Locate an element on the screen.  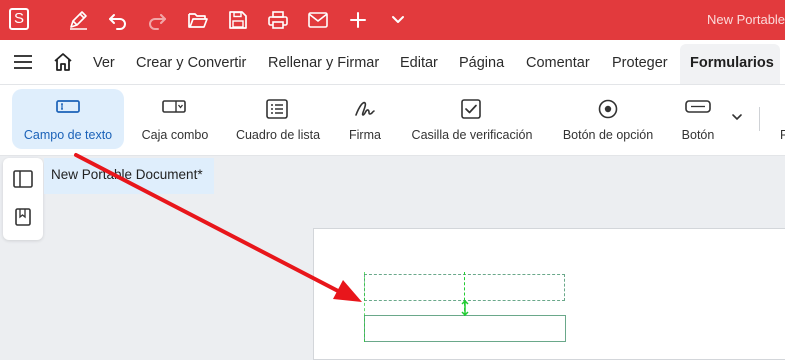
home-icon is located at coordinates (63, 62).